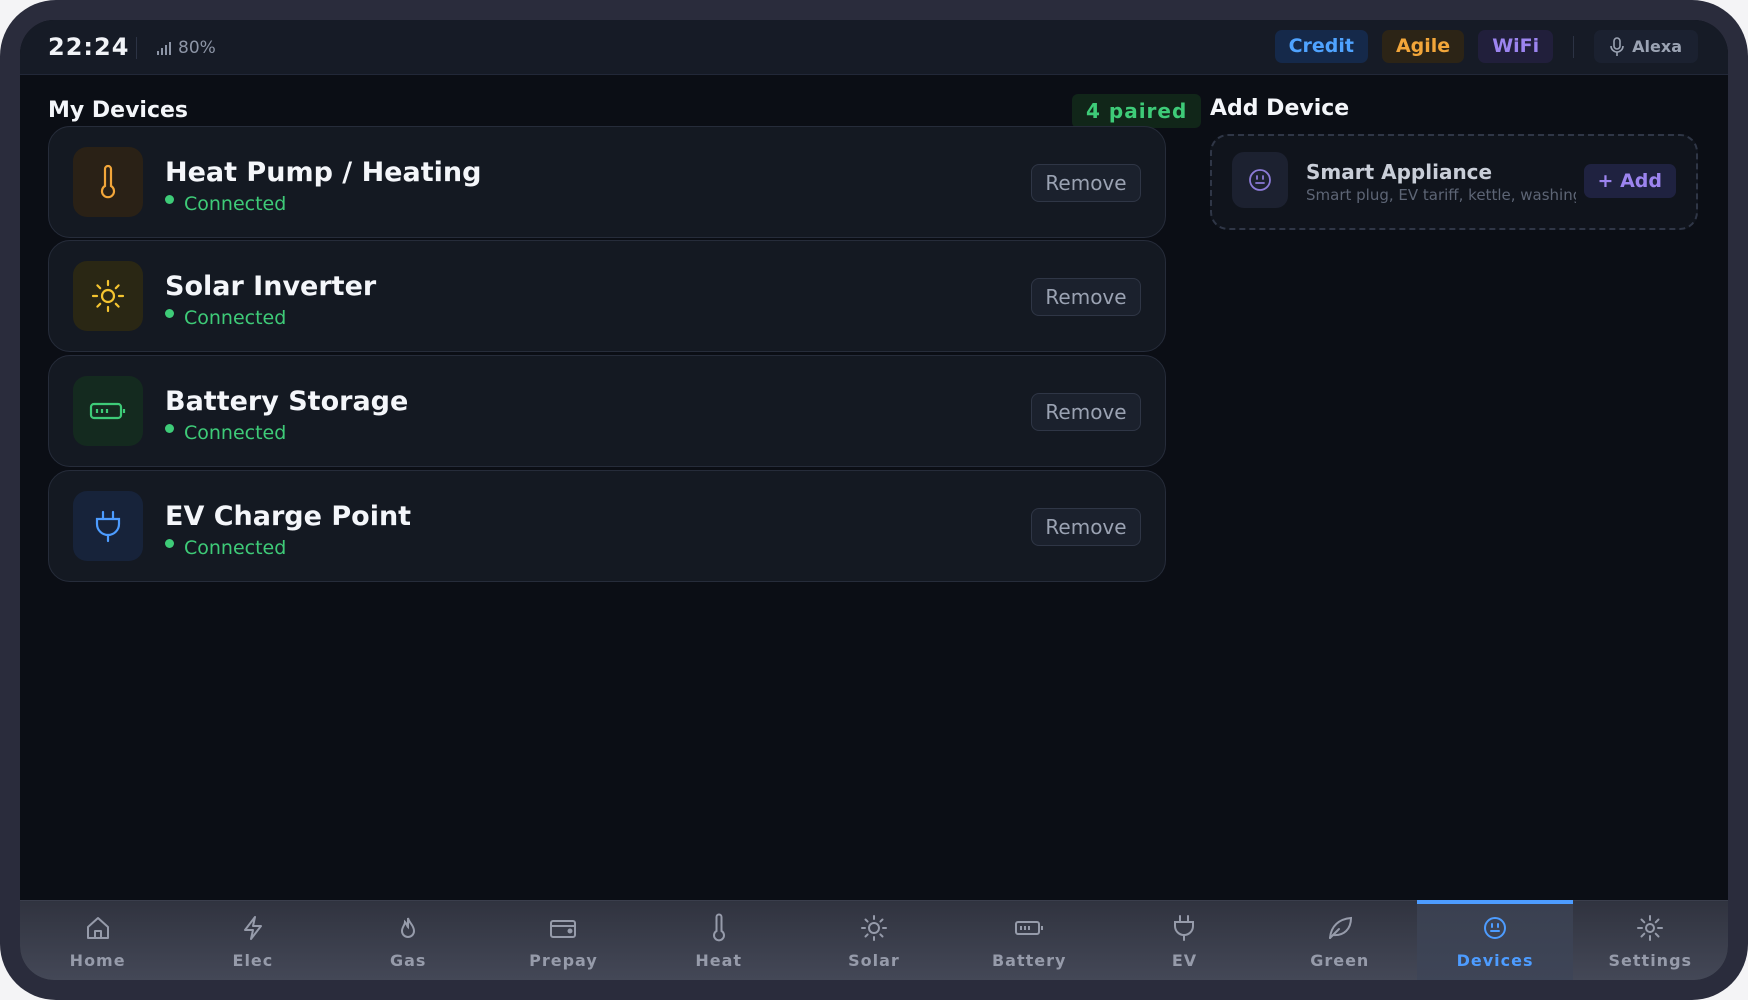  What do you see at coordinates (1650, 928) in the screenshot?
I see `gear-icon` at bounding box center [1650, 928].